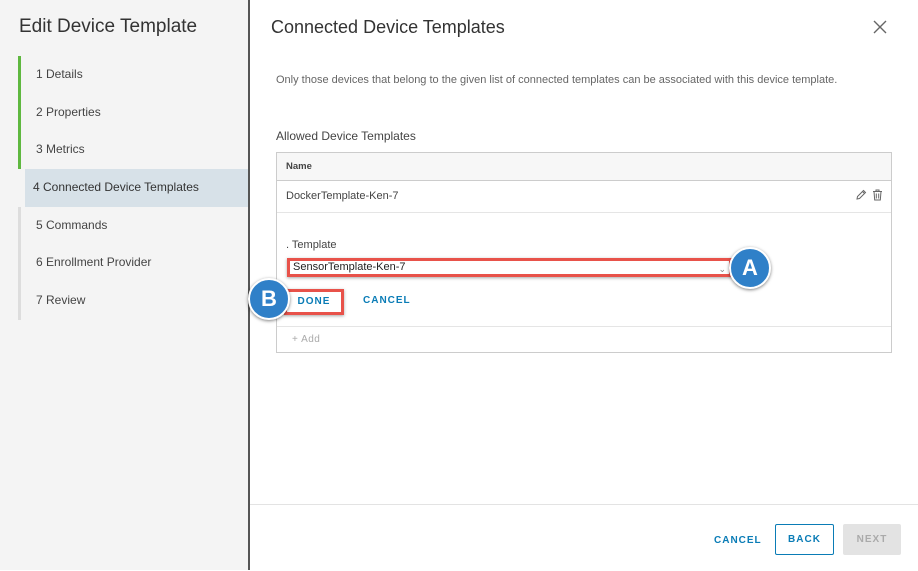 Image resolution: width=918 pixels, height=571 pixels. Describe the element at coordinates (133, 150) in the screenshot. I see `step-metrics: 3 Metrics` at that location.